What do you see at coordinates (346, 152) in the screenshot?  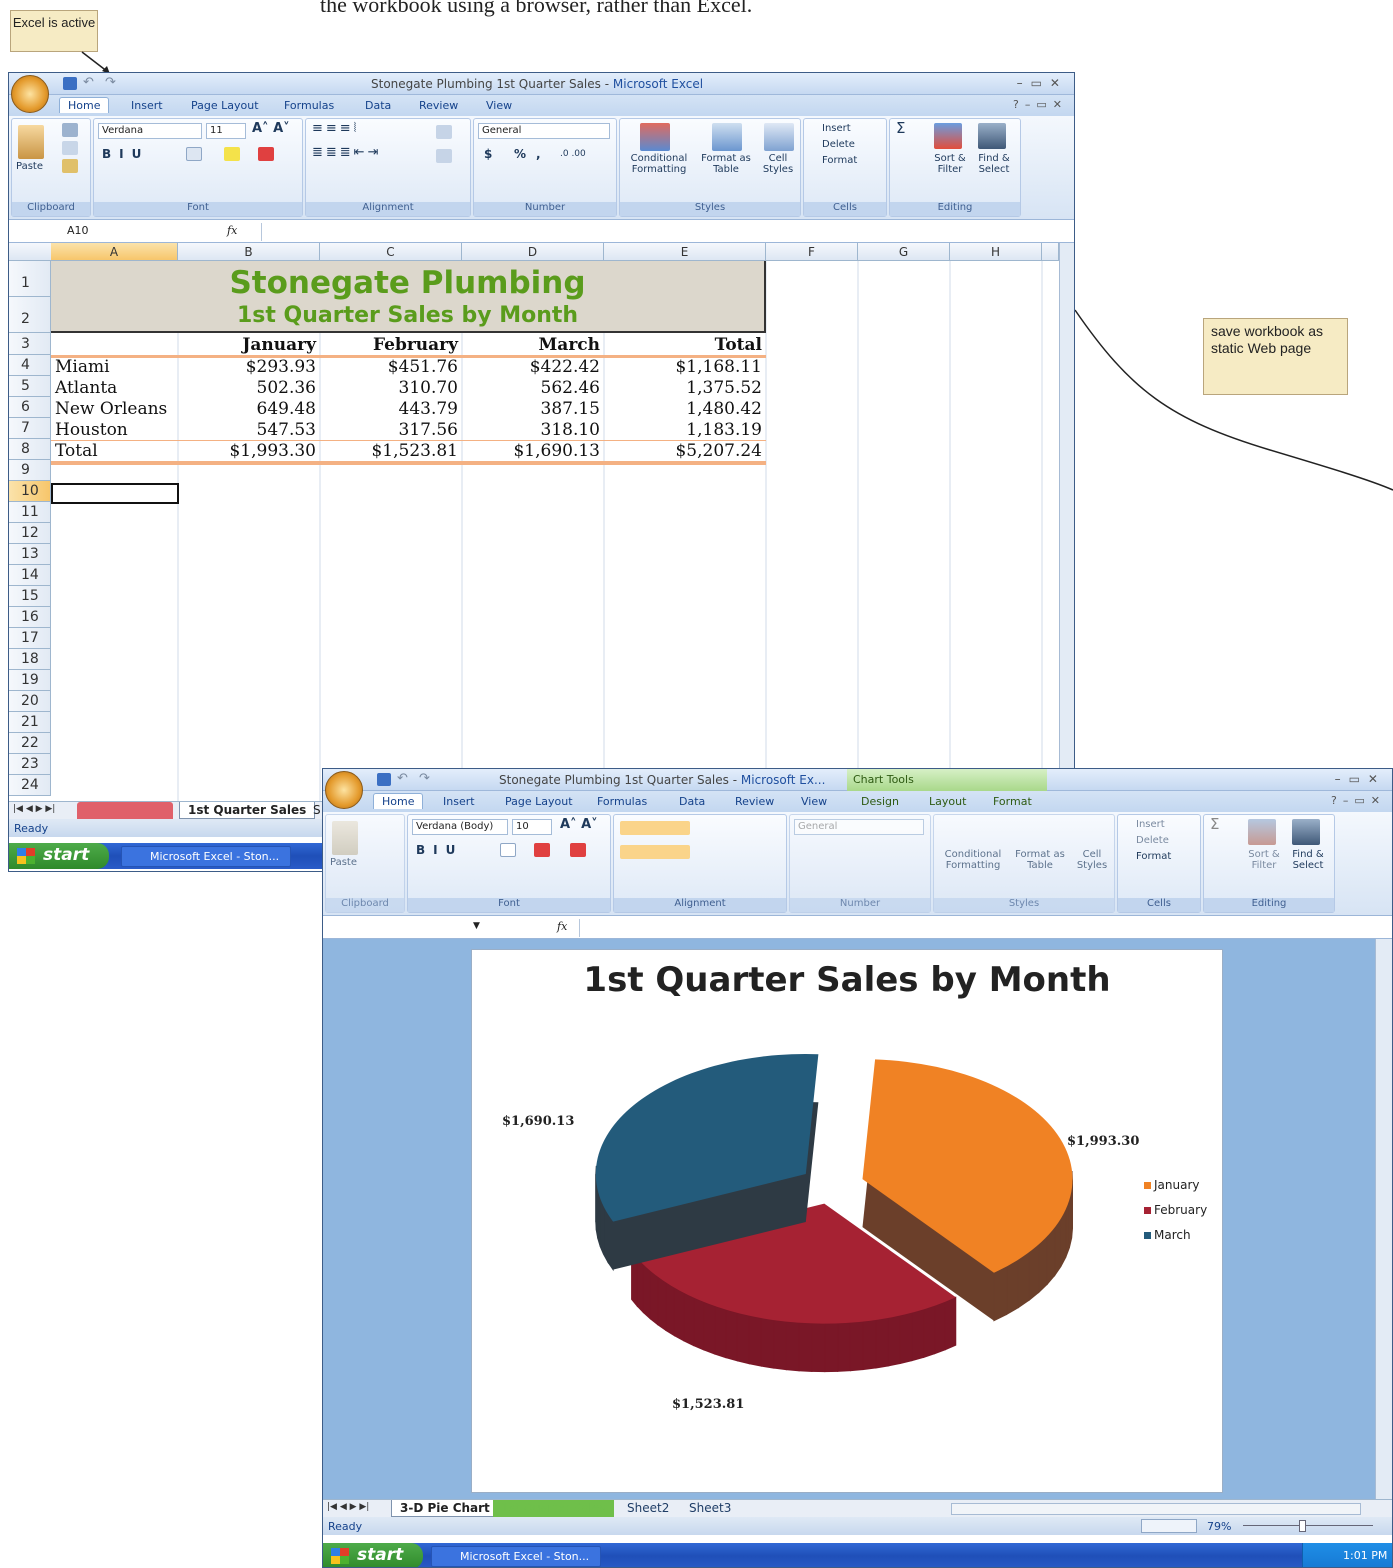 I see `align-left-icons: ≣≣≣⇤⇥` at bounding box center [346, 152].